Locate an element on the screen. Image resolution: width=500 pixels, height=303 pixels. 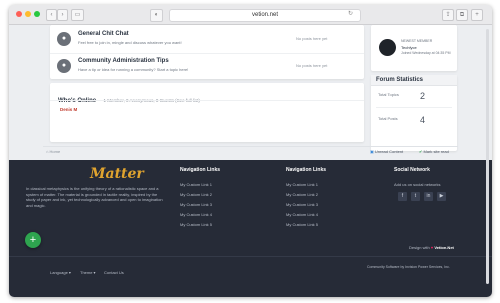
close-window-button is located at coordinates (19, 14).